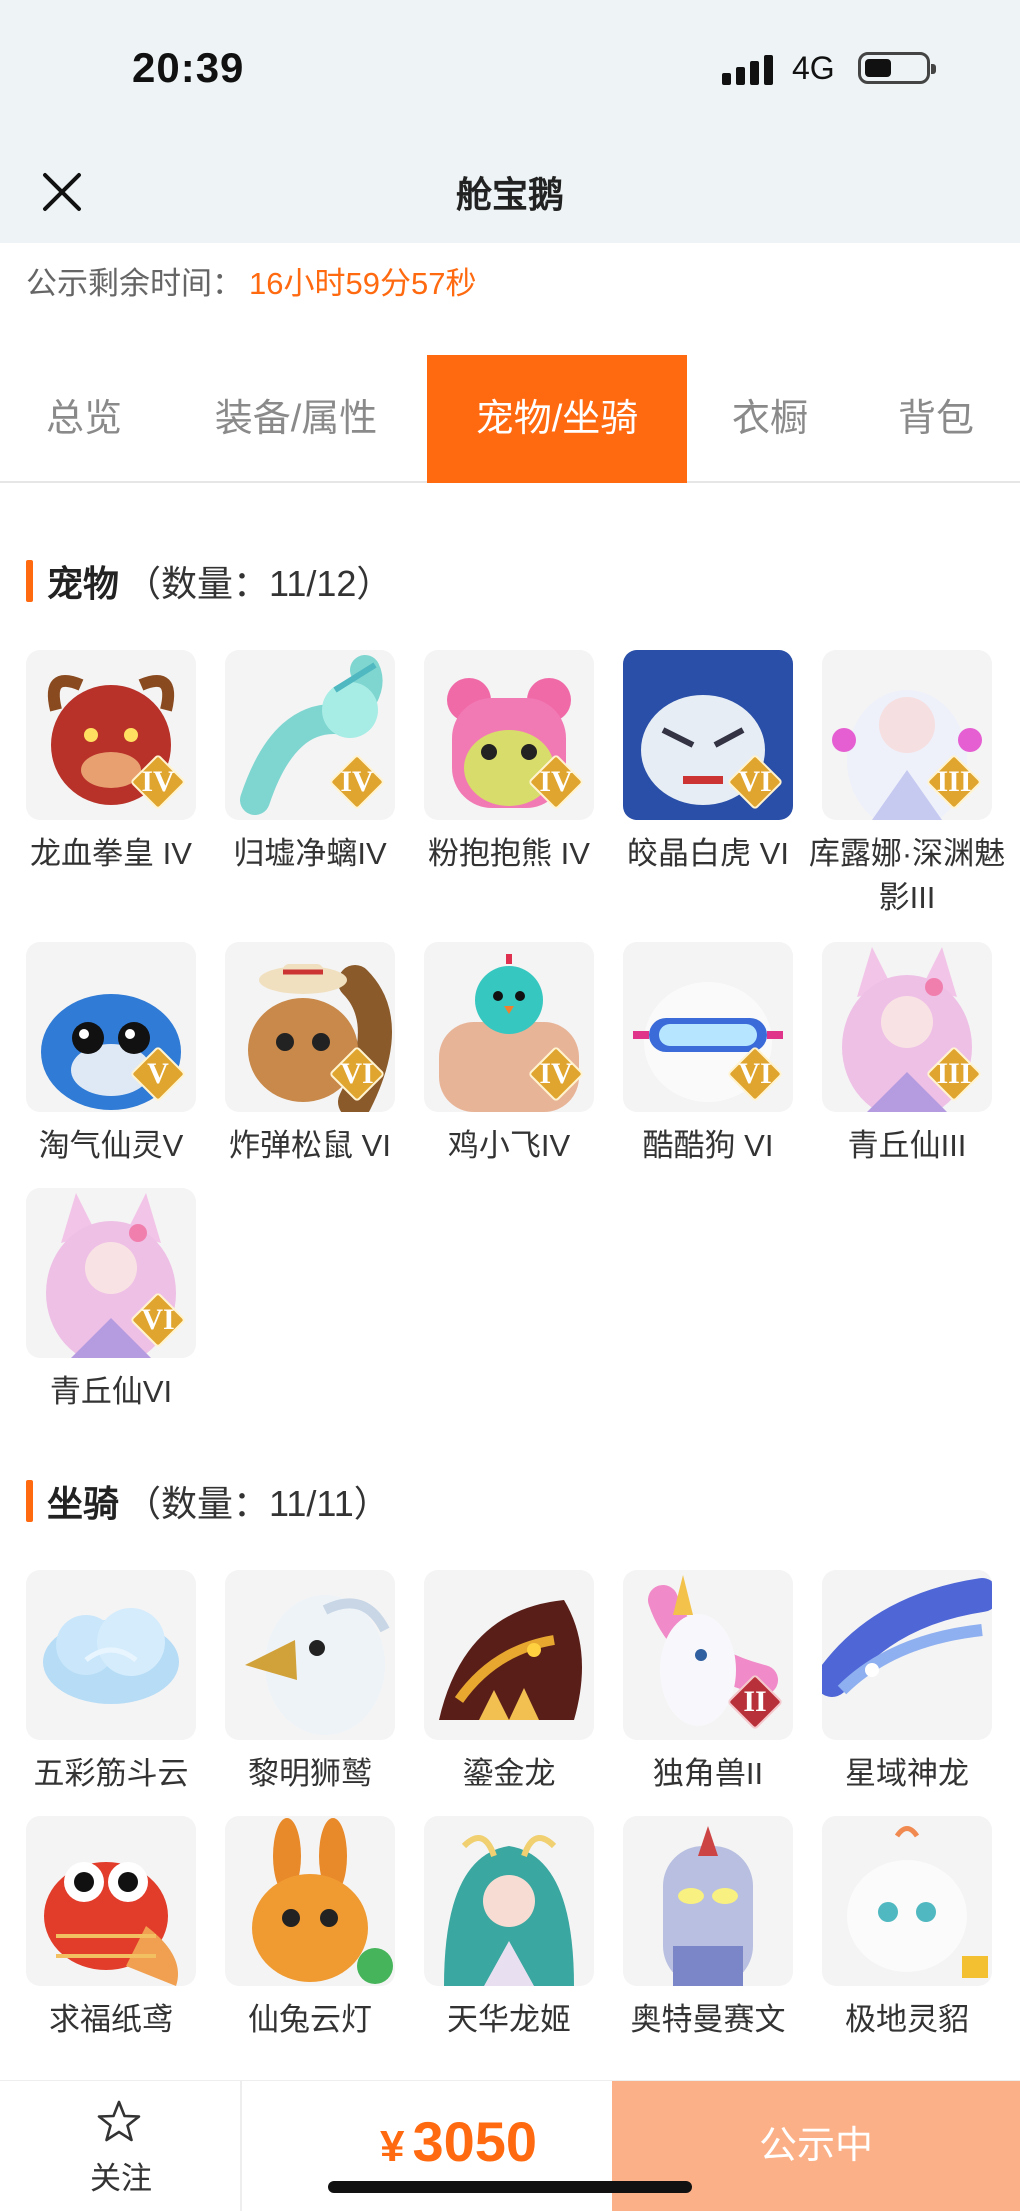  Describe the element at coordinates (111, 1145) in the screenshot. I see `pet-name: 淘气仙灵V` at that location.